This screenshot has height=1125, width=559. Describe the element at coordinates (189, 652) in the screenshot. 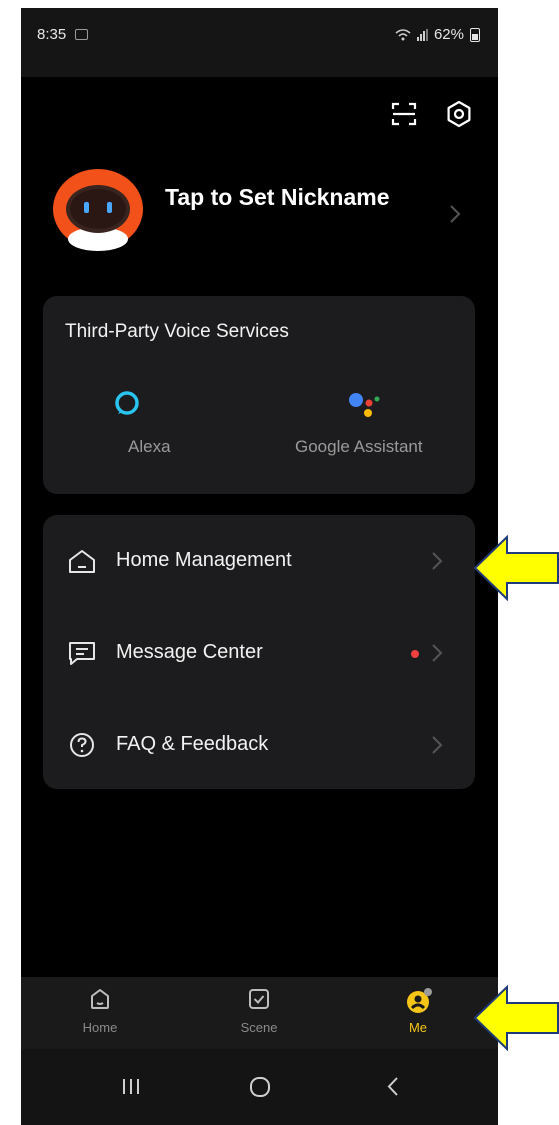

I see `menu-item-label: Message Center` at that location.